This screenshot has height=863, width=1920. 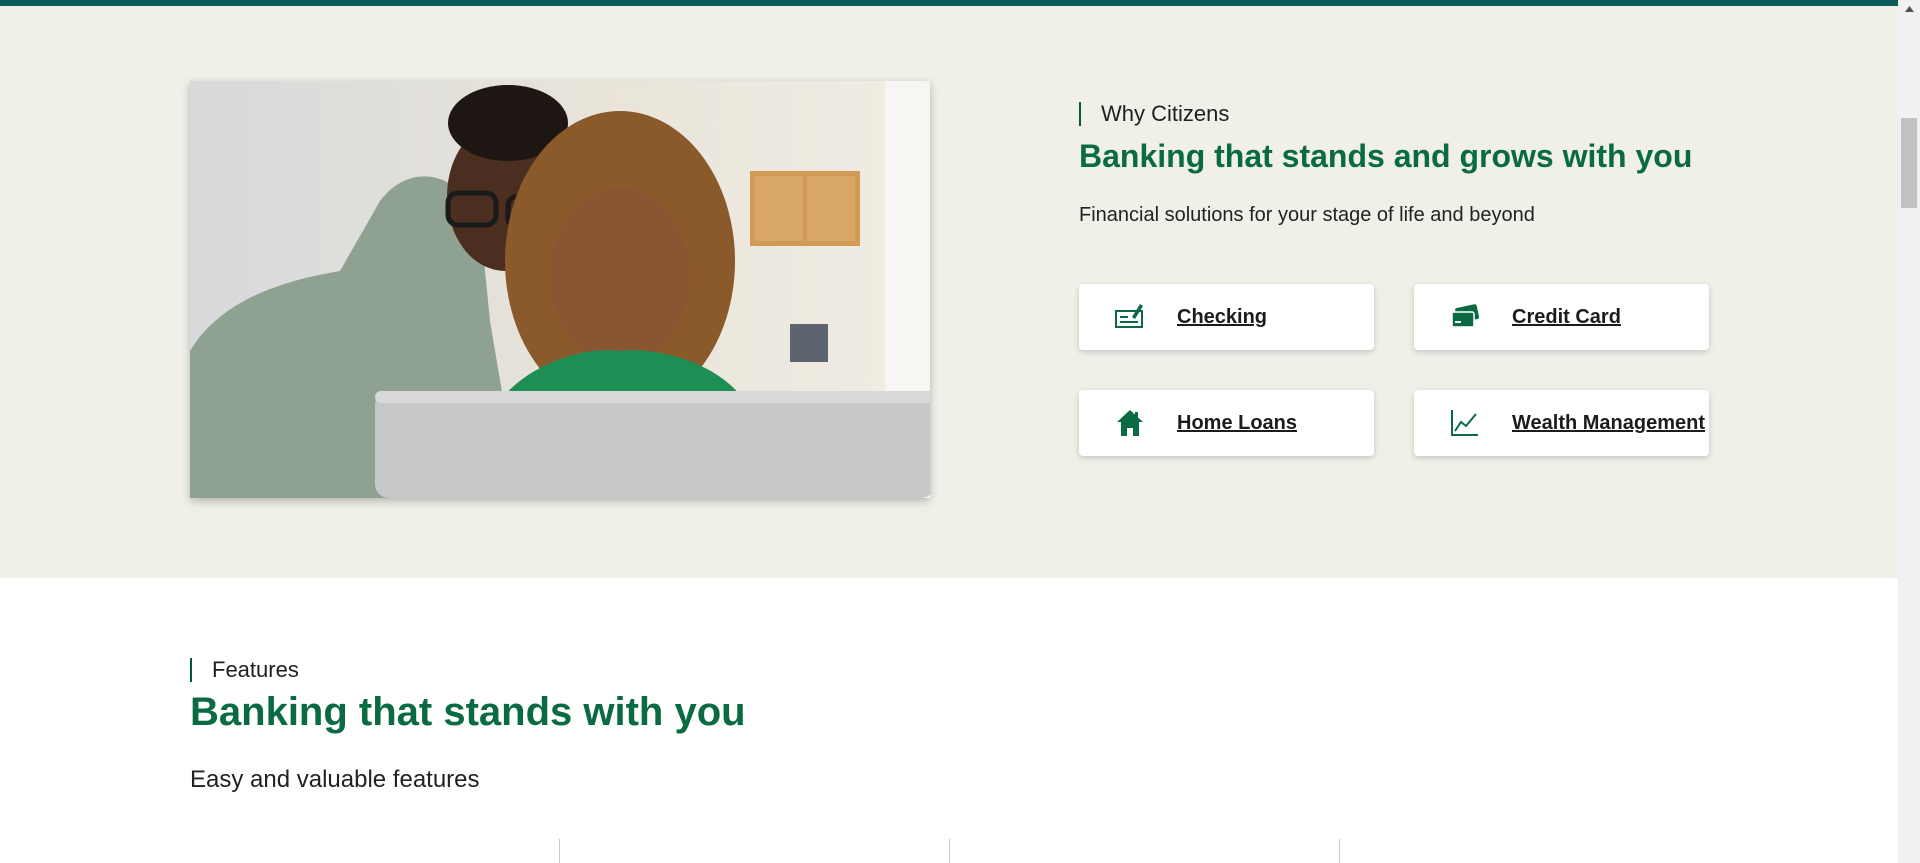 I want to click on scroll-up-arrow-icon, so click(x=1909, y=8).